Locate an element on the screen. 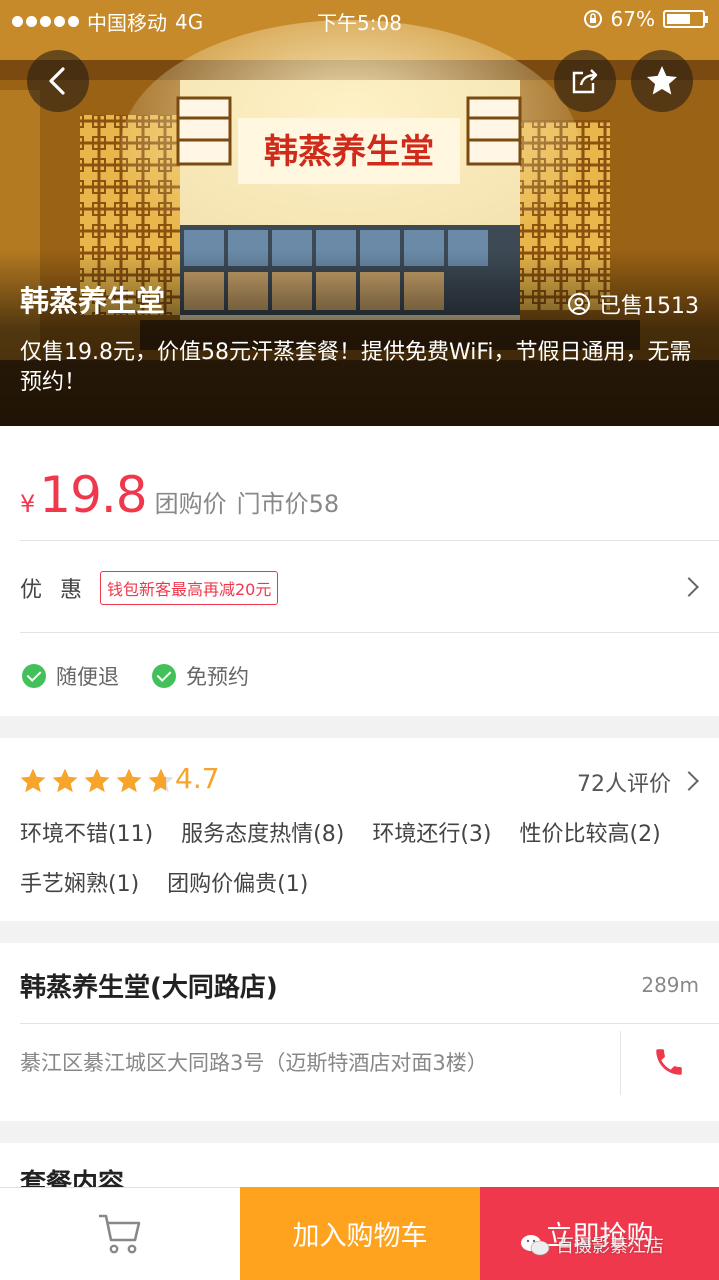  guarantee-label: 随便退 is located at coordinates (87, 677).